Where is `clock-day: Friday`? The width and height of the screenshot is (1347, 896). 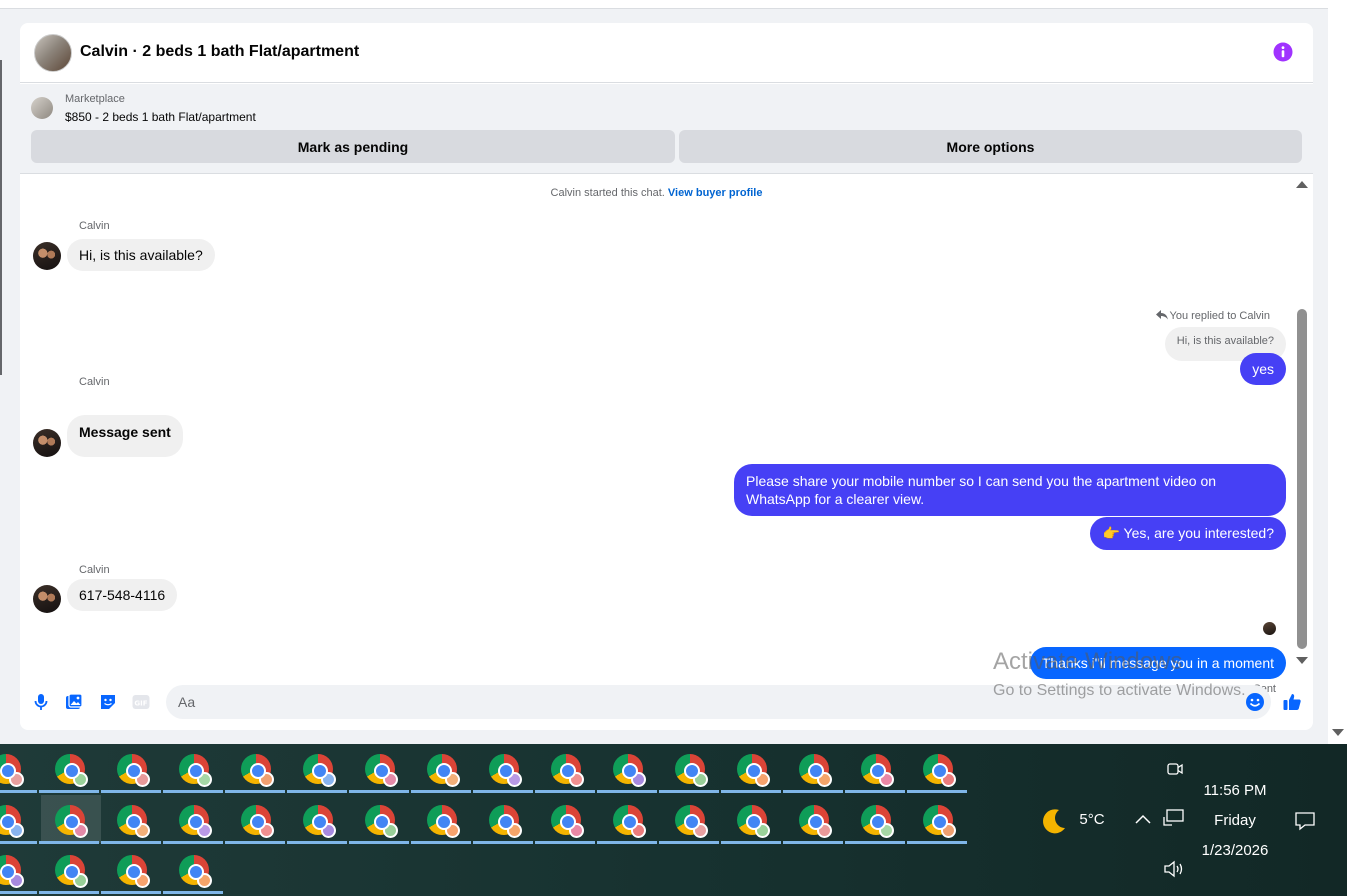
clock-day: Friday is located at coordinates (1235, 820).